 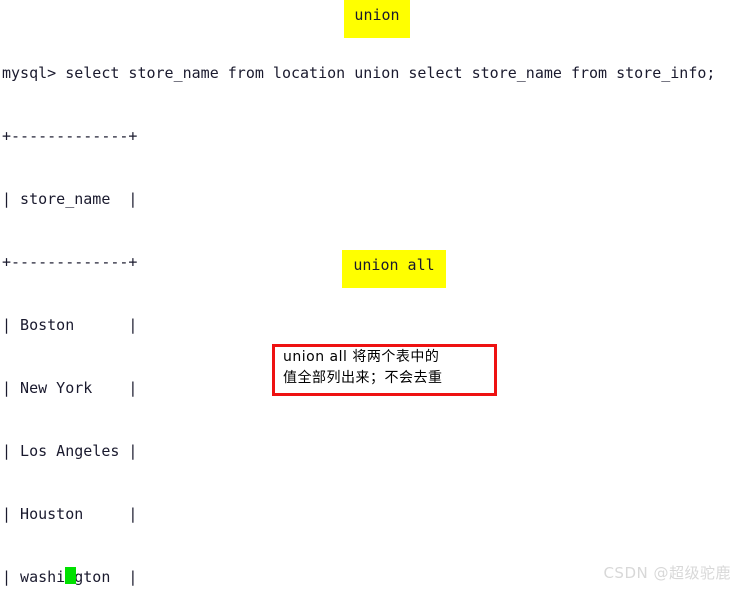 What do you see at coordinates (70, 514) in the screenshot?
I see `table-row: | Houston |` at bounding box center [70, 514].